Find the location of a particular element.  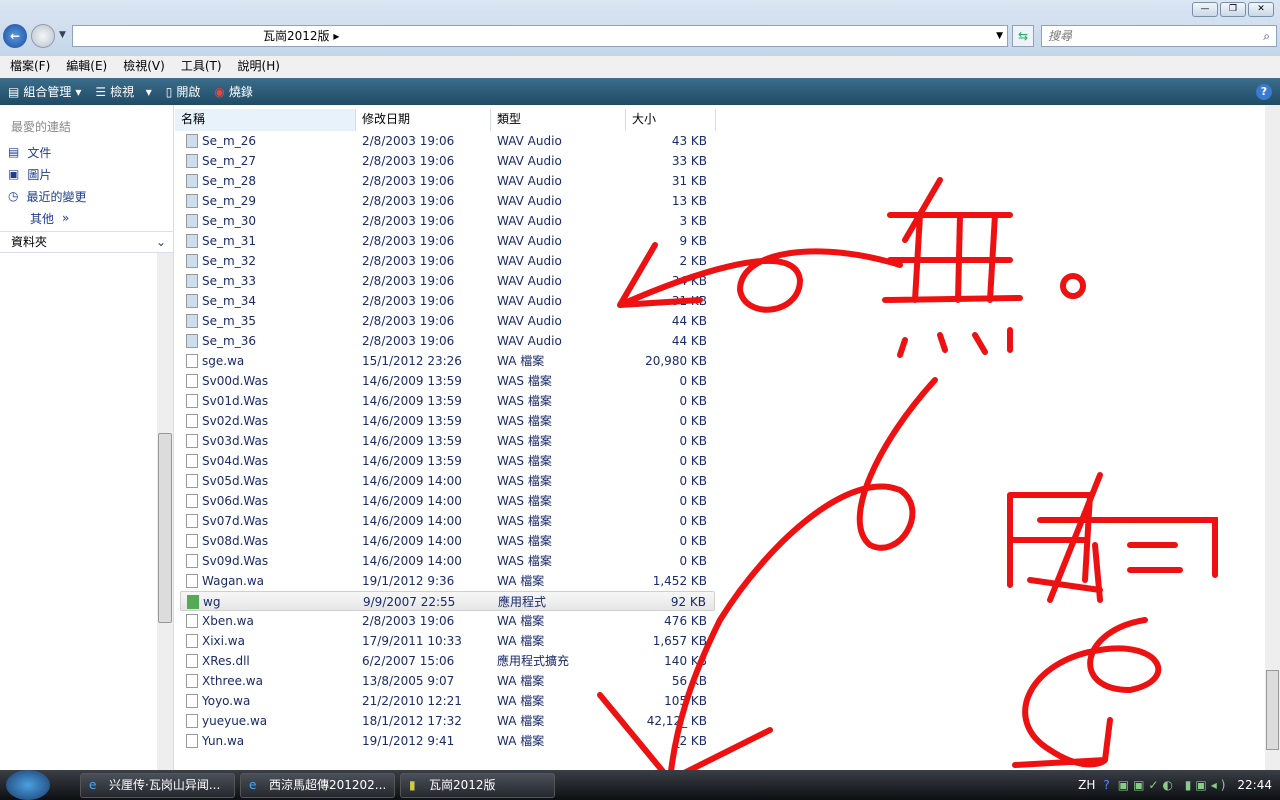

taskbar-item-explorer: ▮ 瓦崗2012版 is located at coordinates (477, 785).